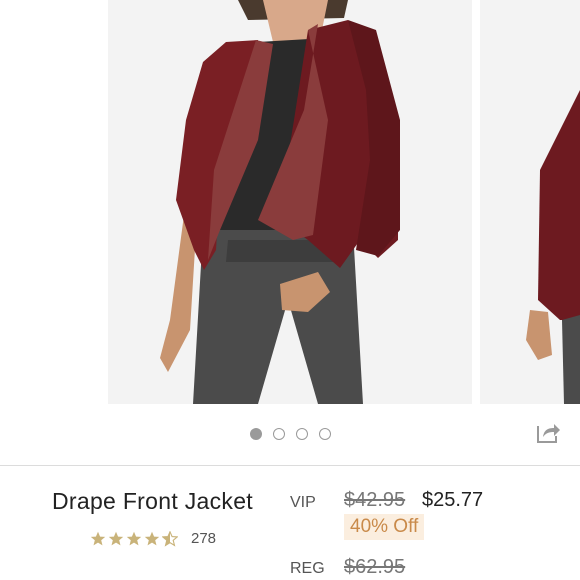 This screenshot has width=580, height=580. Describe the element at coordinates (170, 538) in the screenshot. I see `star-half-icon` at that location.